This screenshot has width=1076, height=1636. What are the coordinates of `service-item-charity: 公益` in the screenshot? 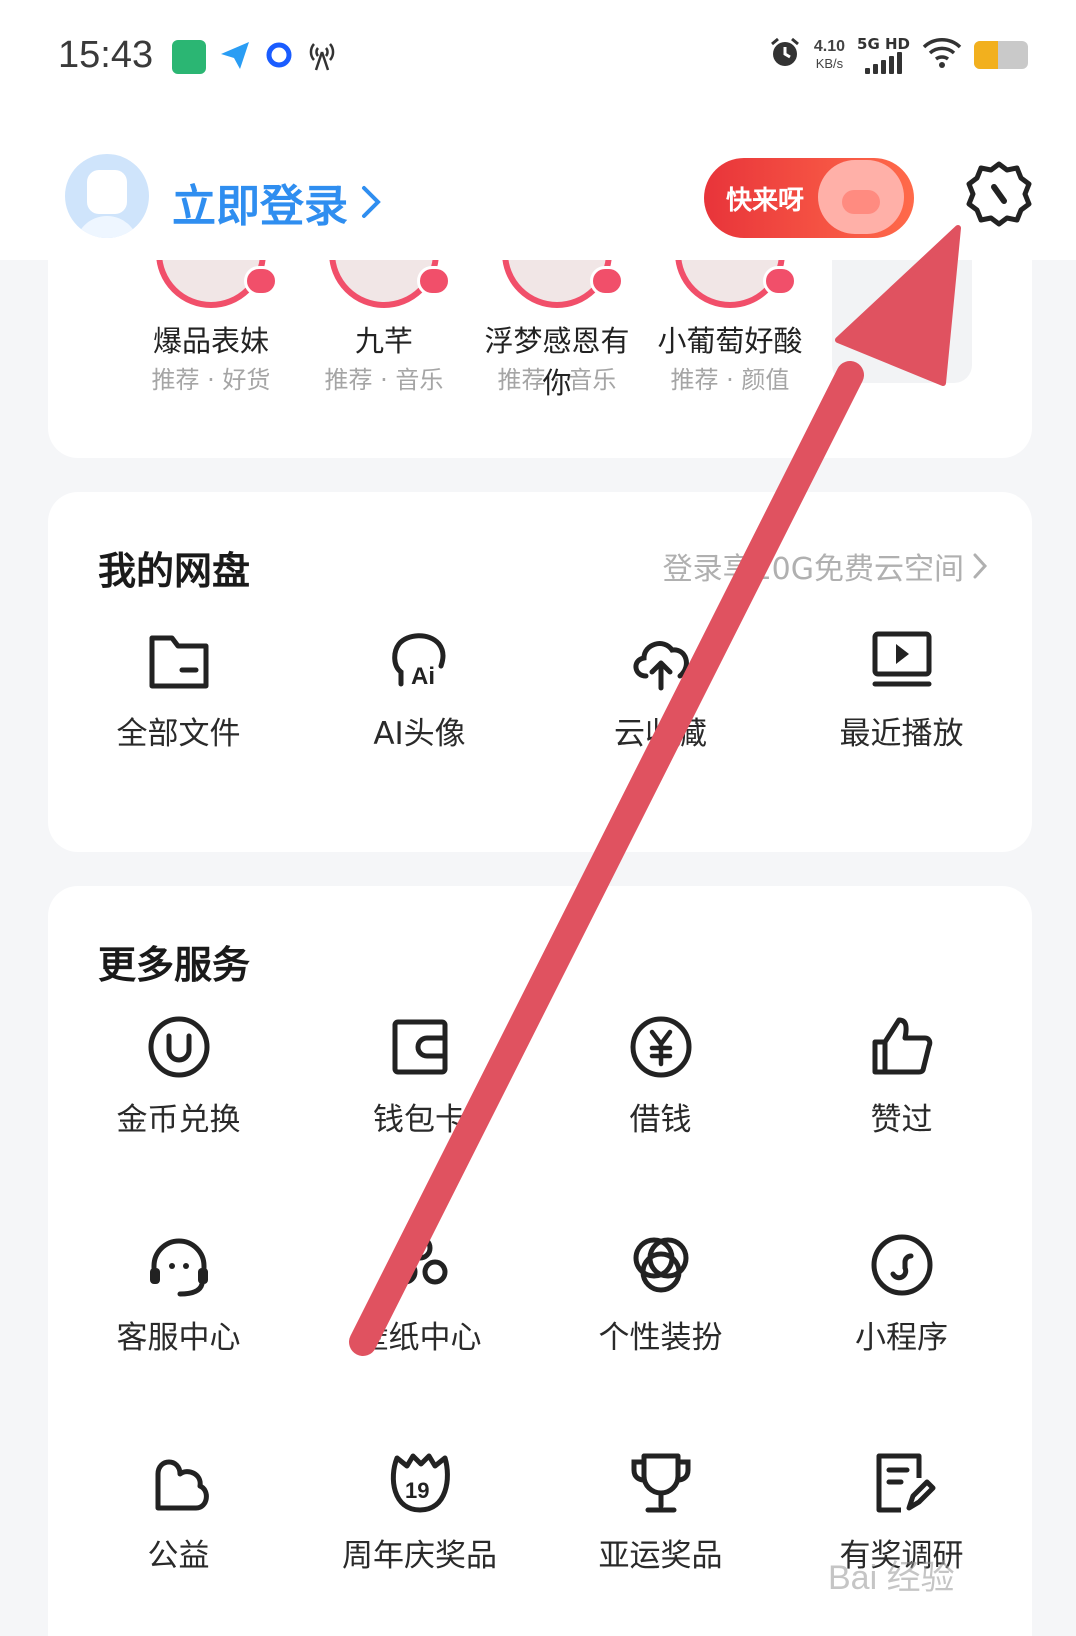 It's located at (178, 1518).